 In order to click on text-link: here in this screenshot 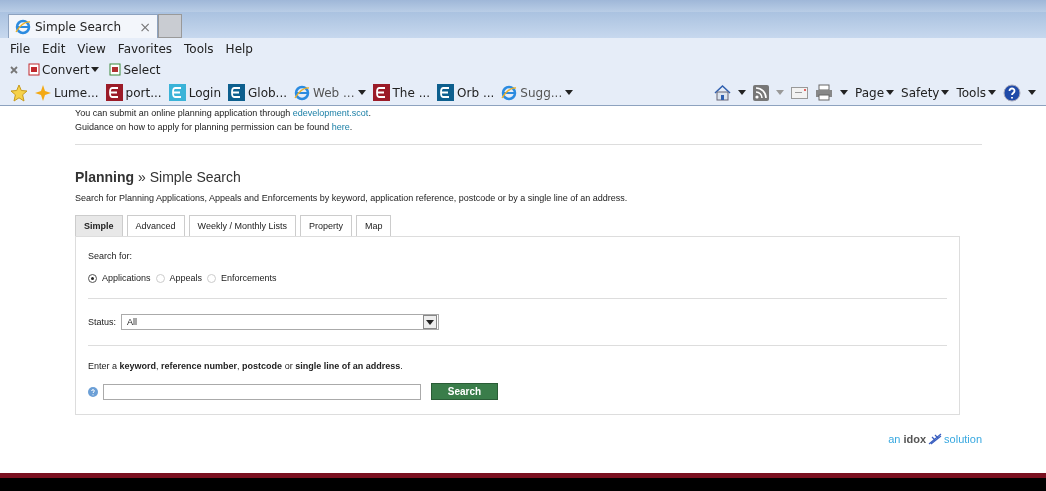, I will do `click(340, 127)`.